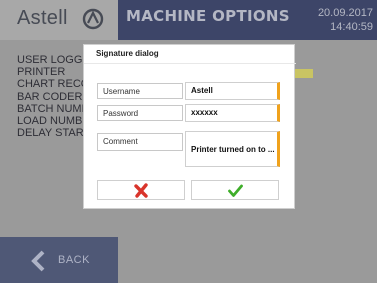 The height and width of the screenshot is (283, 377). I want to click on logo-text: Astell, so click(42, 18).